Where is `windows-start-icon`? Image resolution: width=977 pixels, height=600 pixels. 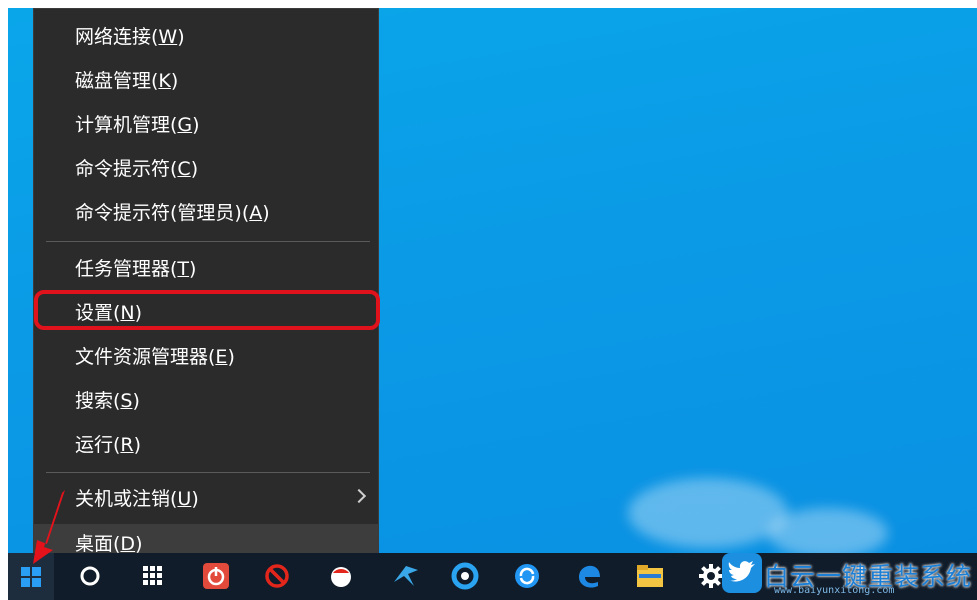 windows-start-icon is located at coordinates (31, 576).